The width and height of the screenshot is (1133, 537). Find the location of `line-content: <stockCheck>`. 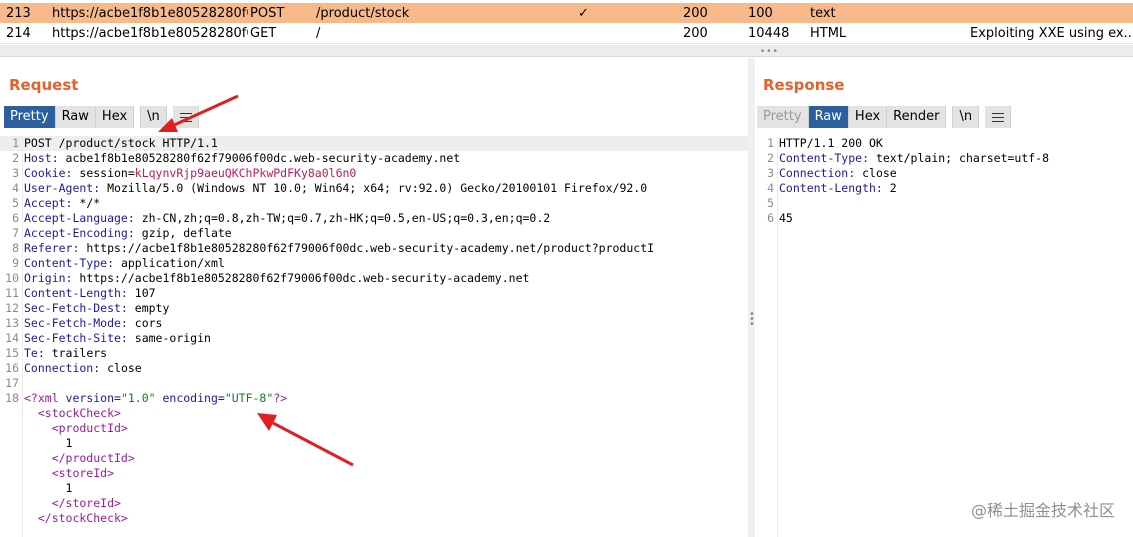

line-content: <stockCheck> is located at coordinates (72, 413).